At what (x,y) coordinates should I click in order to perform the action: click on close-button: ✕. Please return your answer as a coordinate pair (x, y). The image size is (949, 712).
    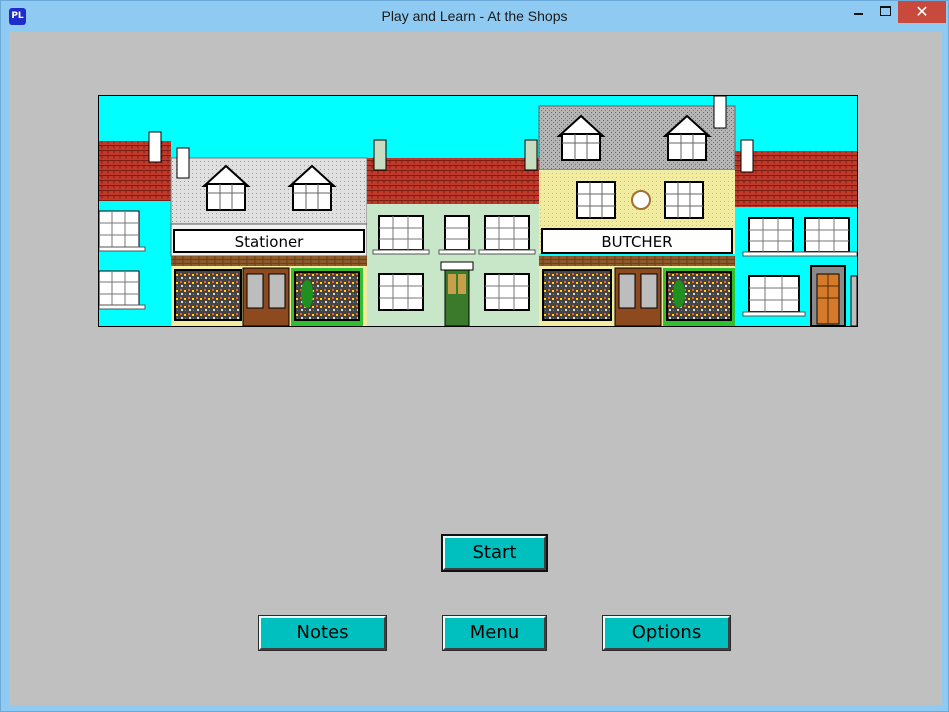
    Looking at the image, I should click on (922, 12).